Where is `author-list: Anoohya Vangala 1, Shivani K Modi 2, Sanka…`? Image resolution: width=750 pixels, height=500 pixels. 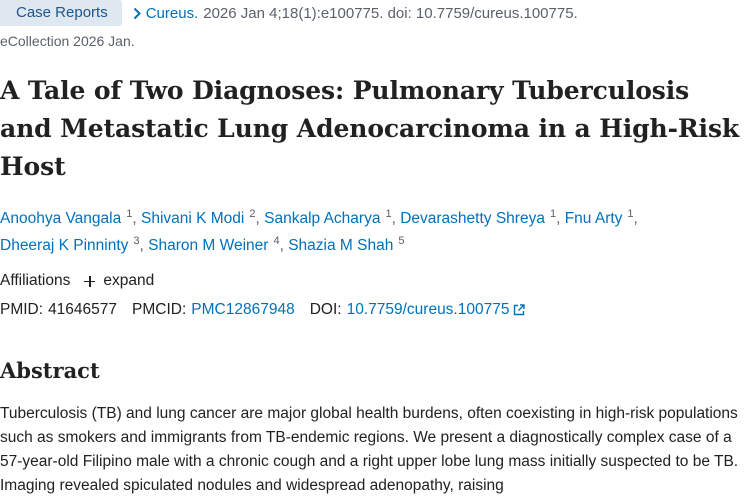
author-list: Anoohya Vangala 1, Shivani K Modi 2, Sanka… is located at coordinates (374, 233).